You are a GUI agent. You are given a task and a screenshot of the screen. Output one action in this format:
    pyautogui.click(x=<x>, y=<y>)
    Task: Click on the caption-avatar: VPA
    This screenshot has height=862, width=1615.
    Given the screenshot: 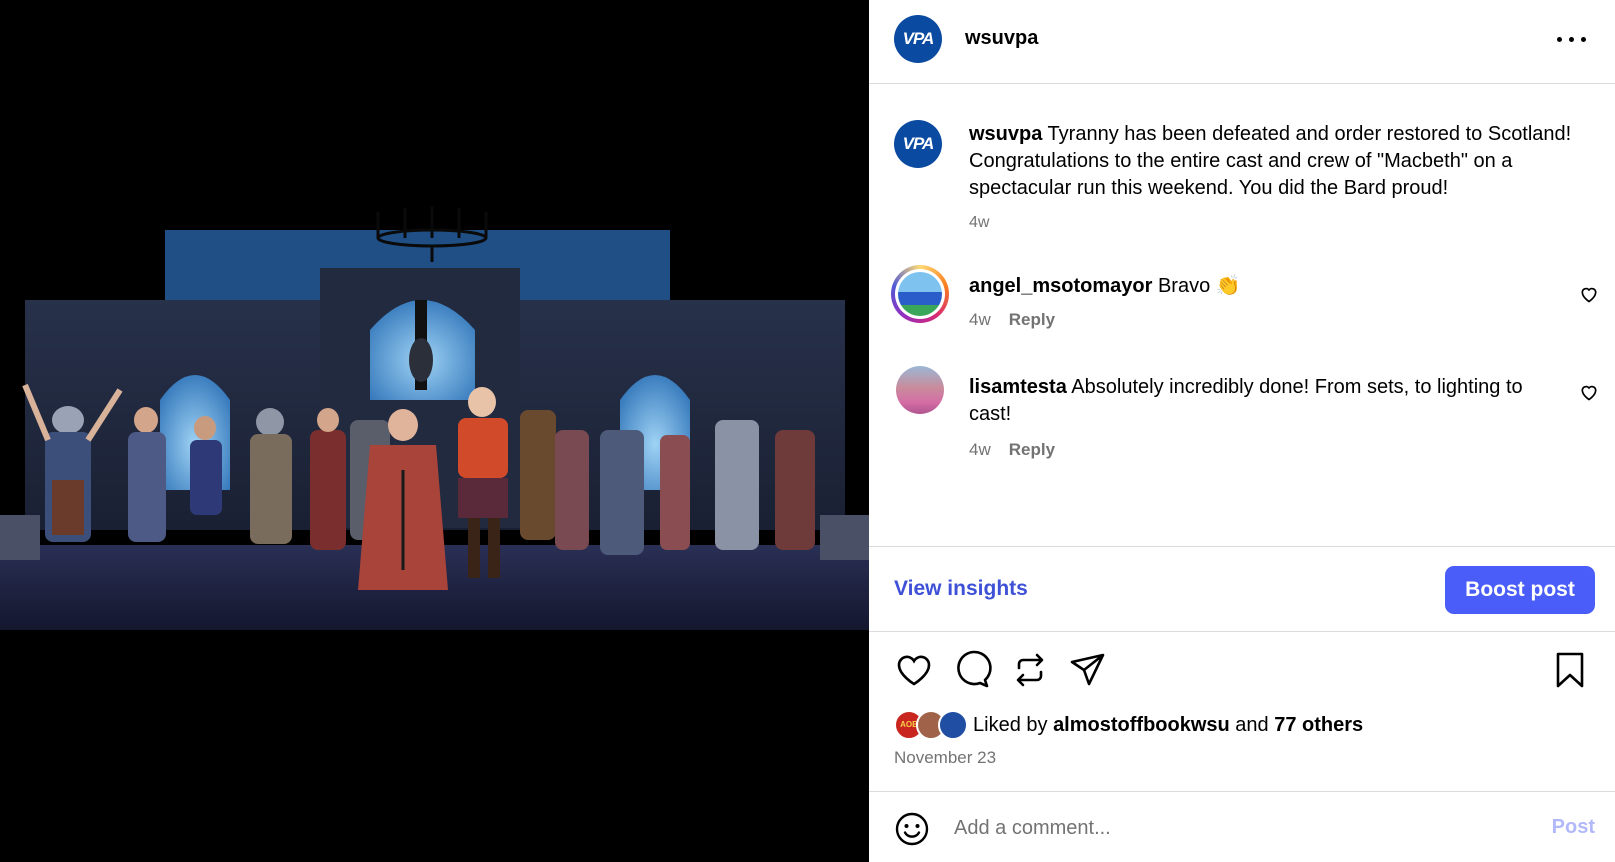 What is the action you would take?
    pyautogui.click(x=918, y=144)
    